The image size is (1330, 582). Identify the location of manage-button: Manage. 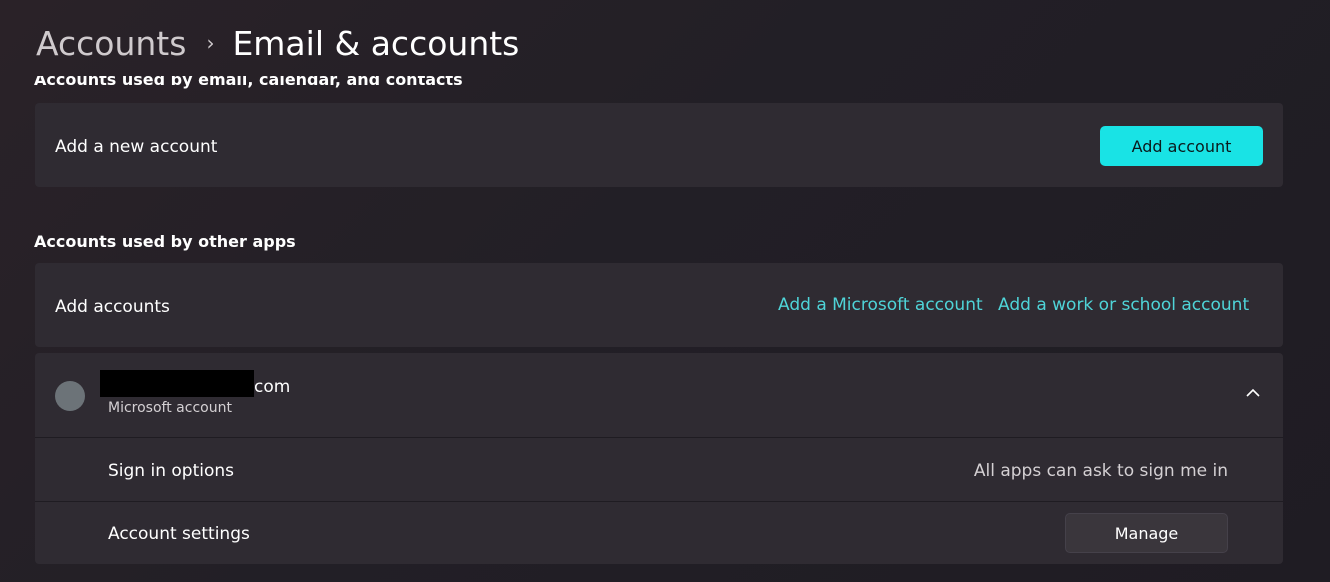
(1146, 533).